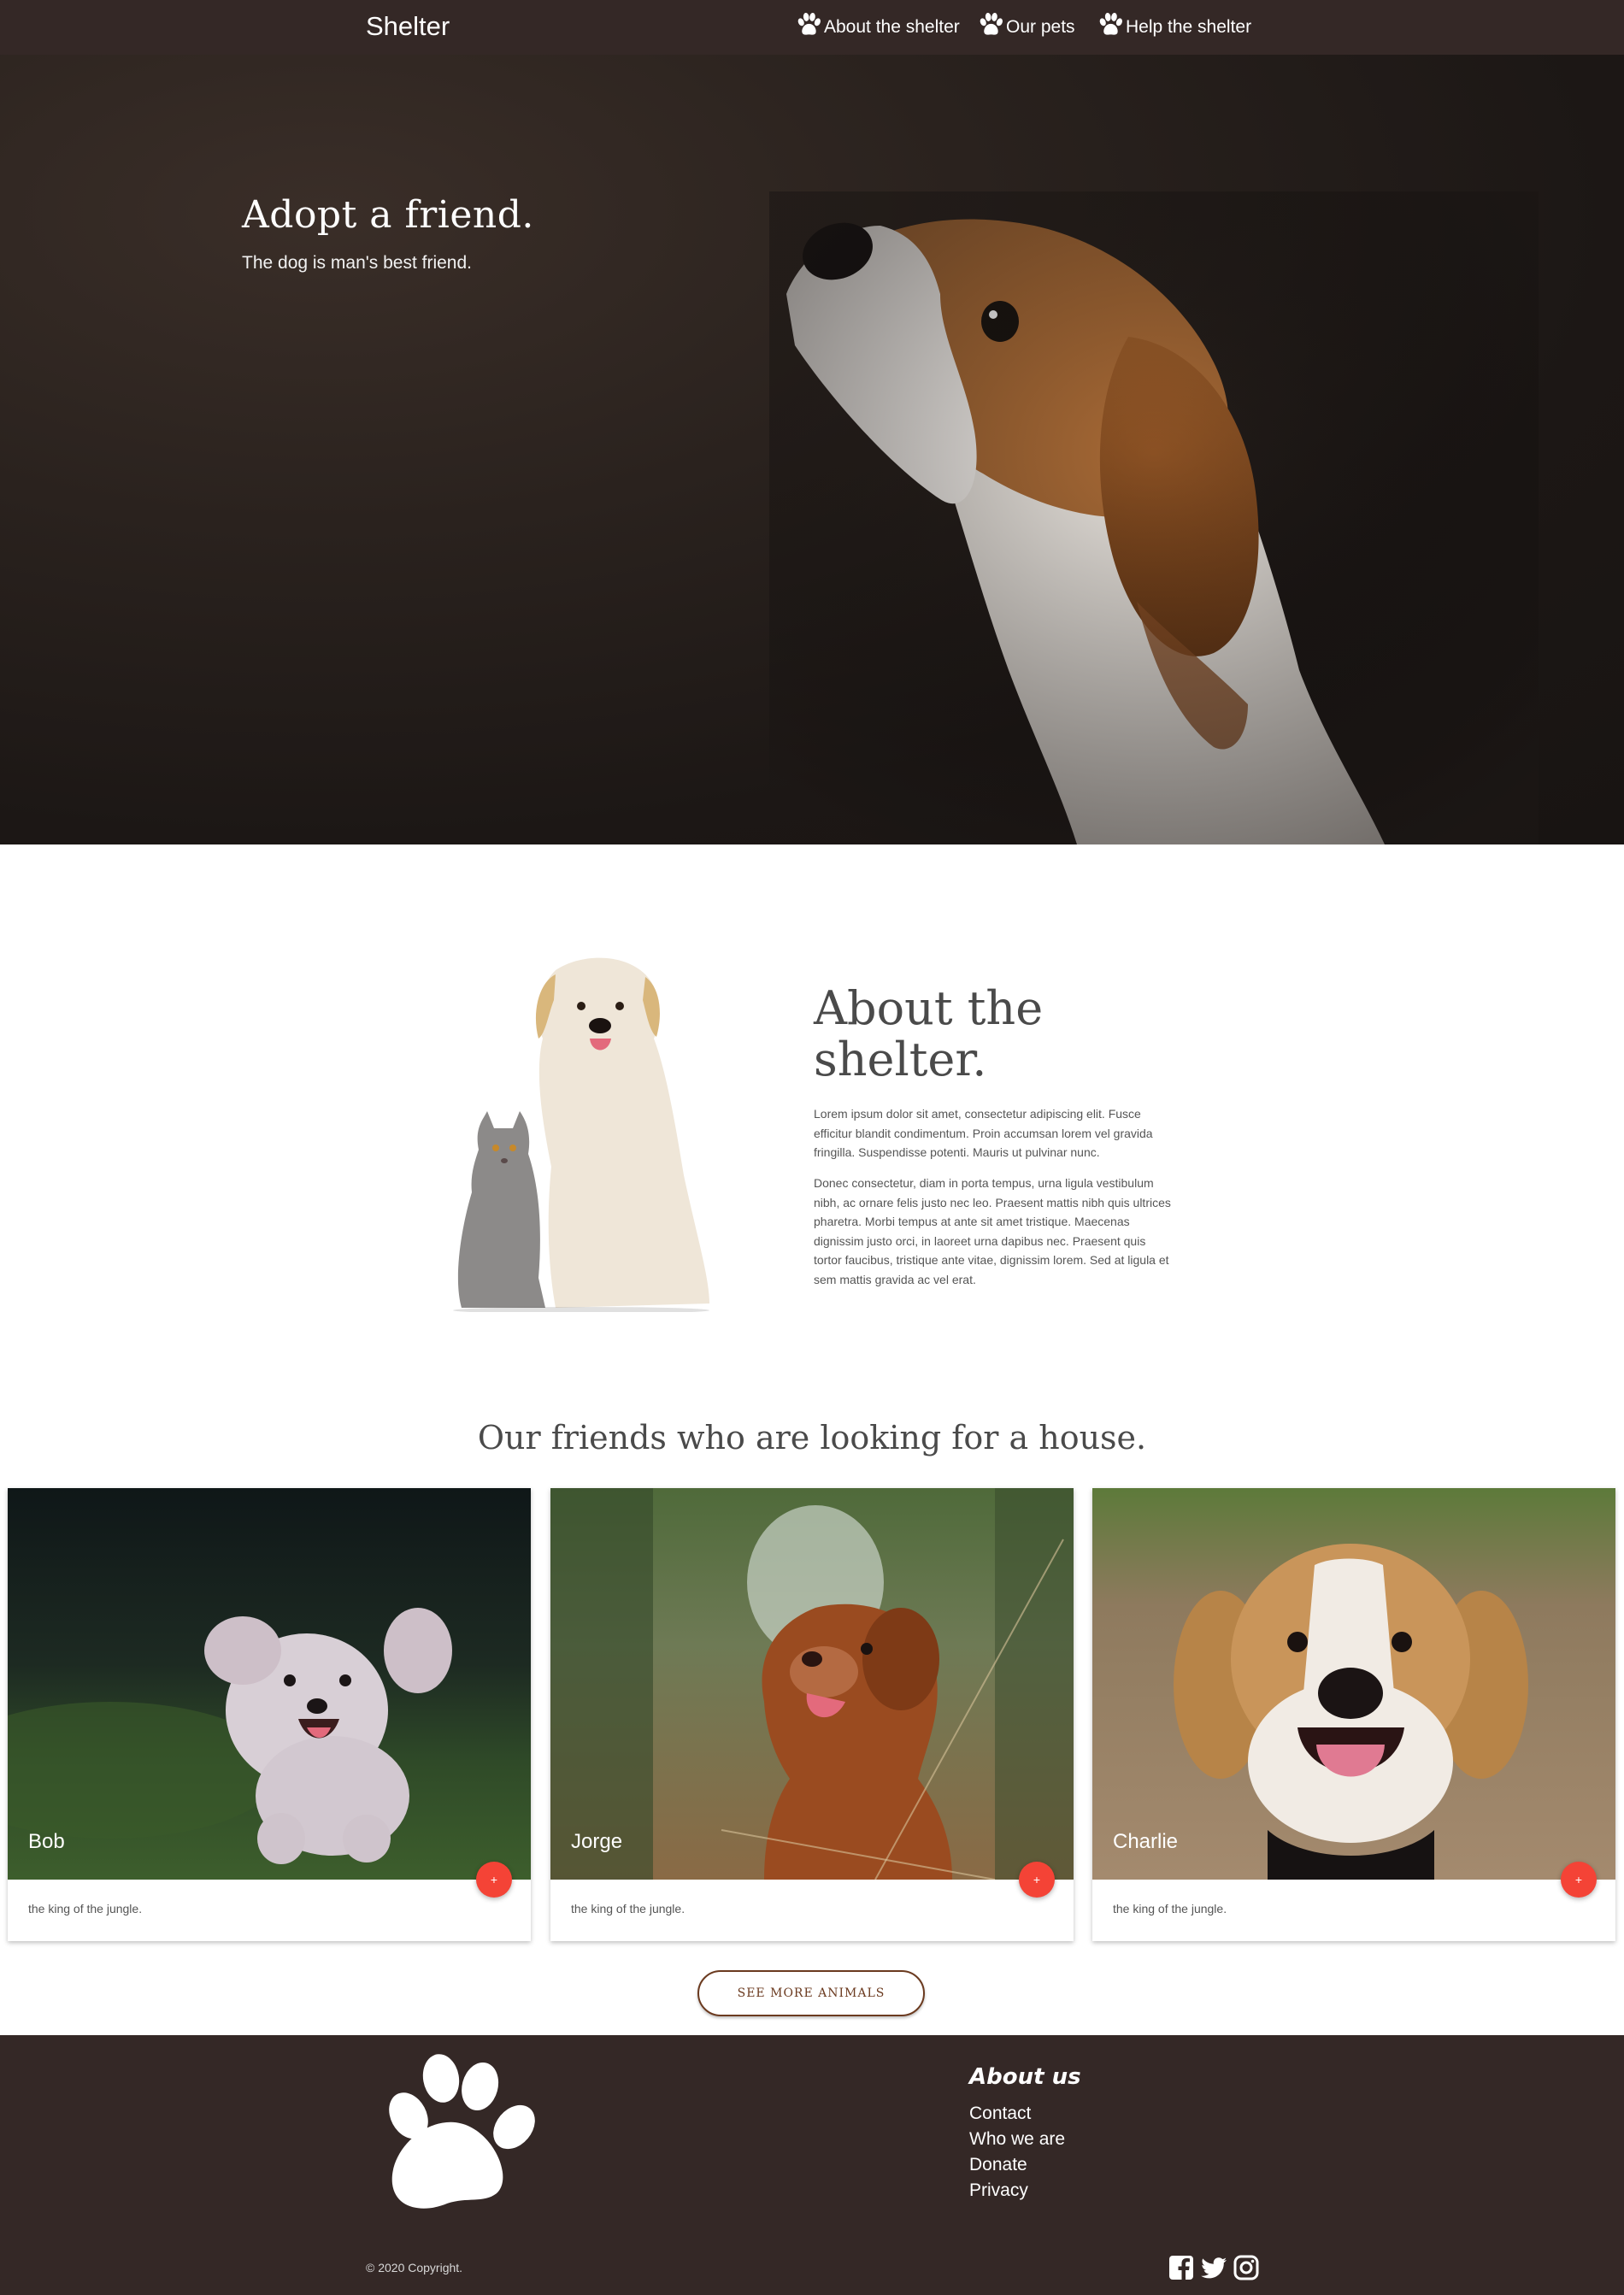  What do you see at coordinates (1246, 2267) in the screenshot?
I see `instagram-icon` at bounding box center [1246, 2267].